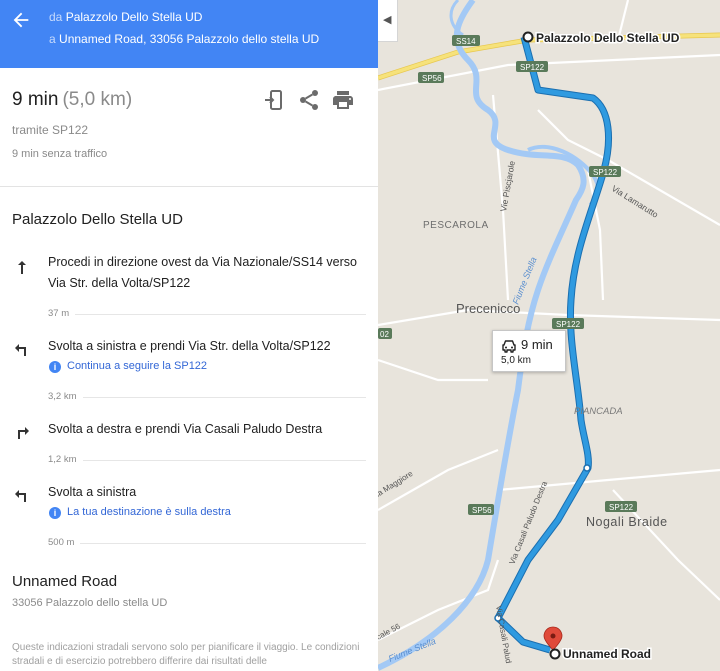 The height and width of the screenshot is (671, 720). What do you see at coordinates (52, 39) in the screenshot?
I see `to-prefix: a` at bounding box center [52, 39].